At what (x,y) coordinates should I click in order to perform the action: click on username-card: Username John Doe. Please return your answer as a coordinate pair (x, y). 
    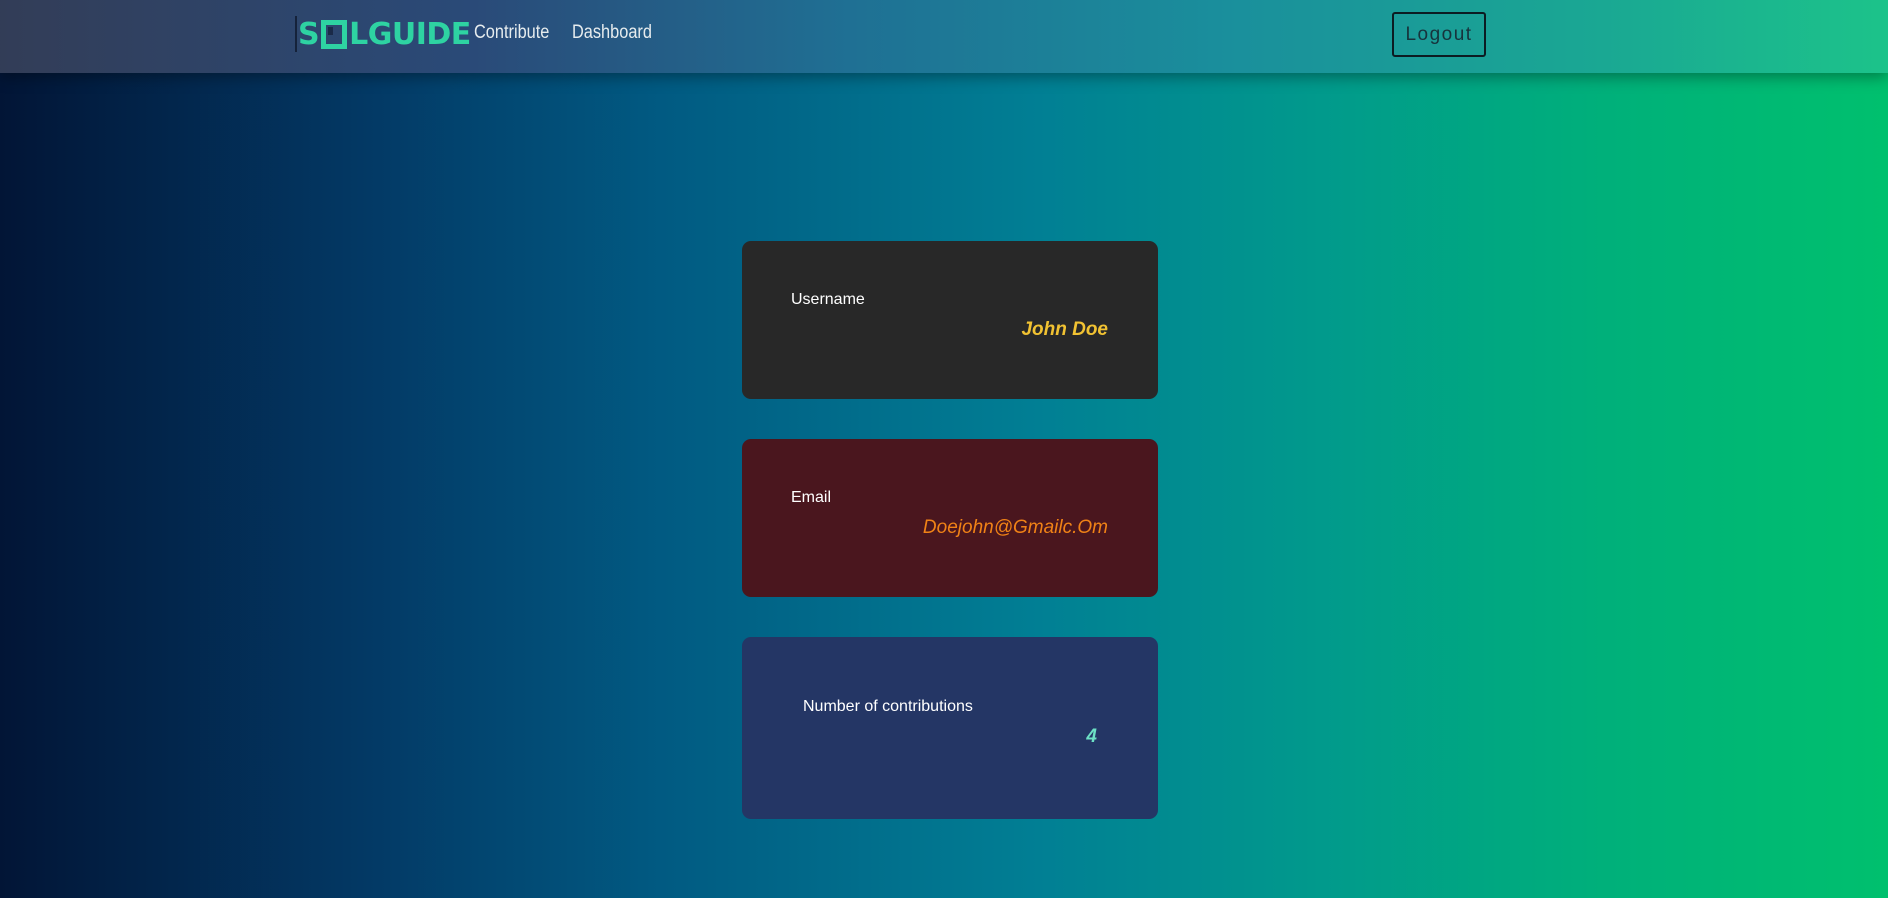
    Looking at the image, I should click on (950, 320).